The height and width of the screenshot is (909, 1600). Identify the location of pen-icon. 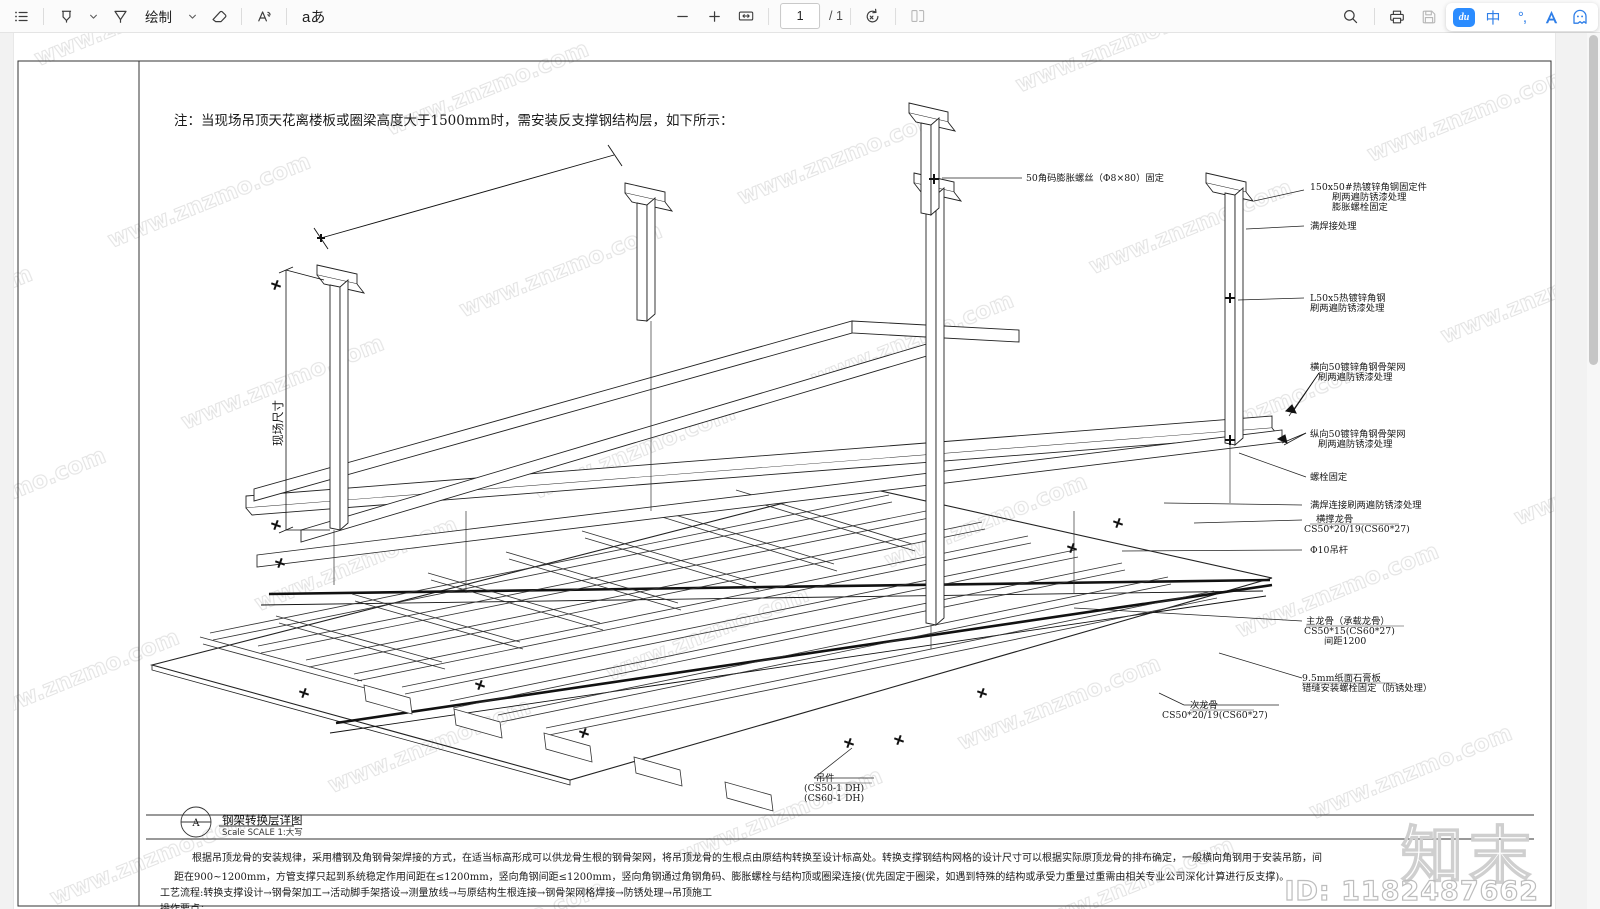
(120, 16).